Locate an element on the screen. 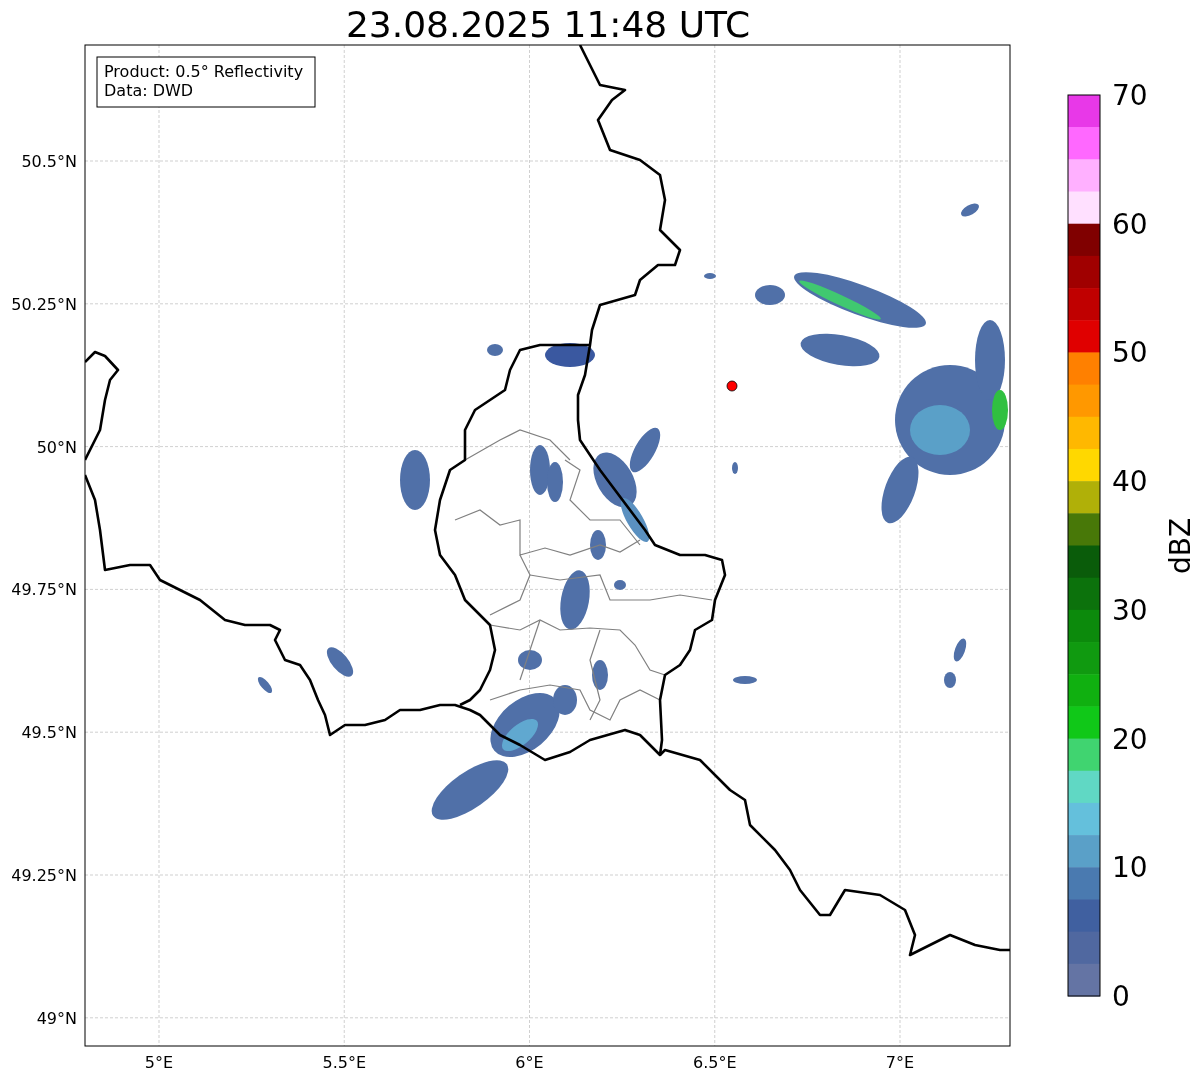 The height and width of the screenshot is (1081, 1202). latitude-label: 50.25°N is located at coordinates (44, 304).